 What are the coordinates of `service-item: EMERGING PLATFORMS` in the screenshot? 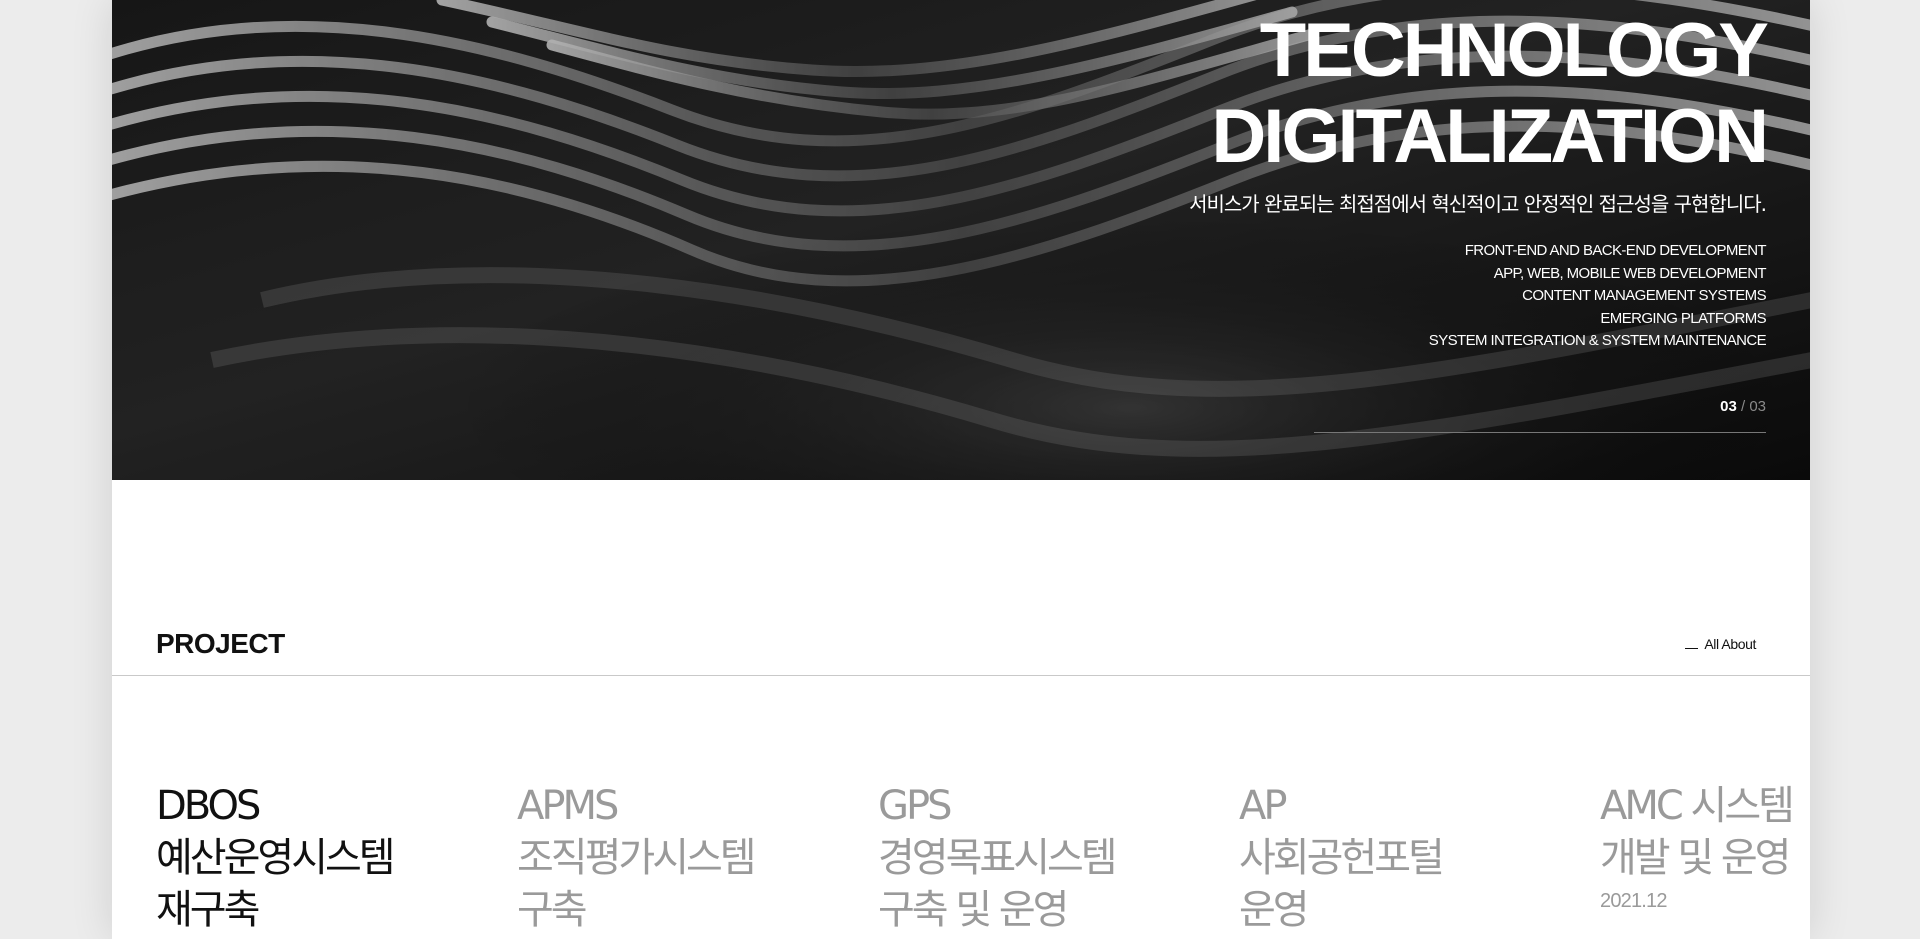 It's located at (1683, 318).